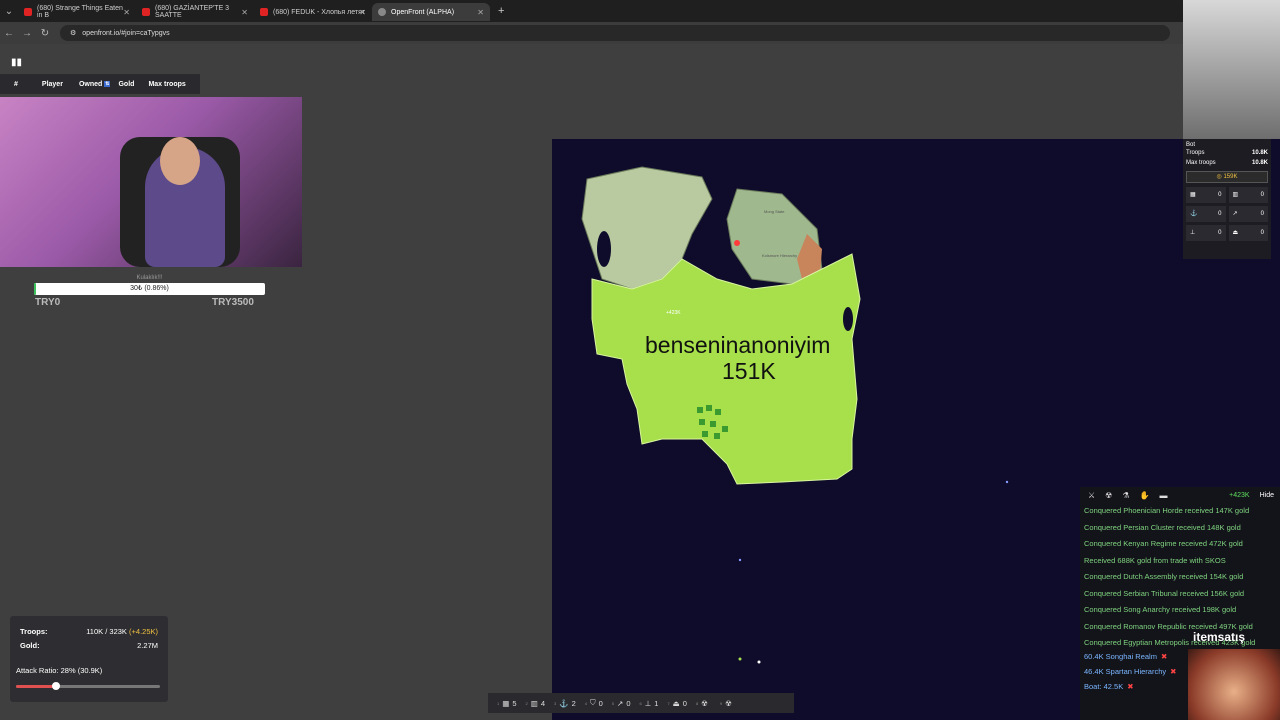 The height and width of the screenshot is (720, 1280). I want to click on tab-title: (680) Strange Things Eaten in B, so click(80, 12).